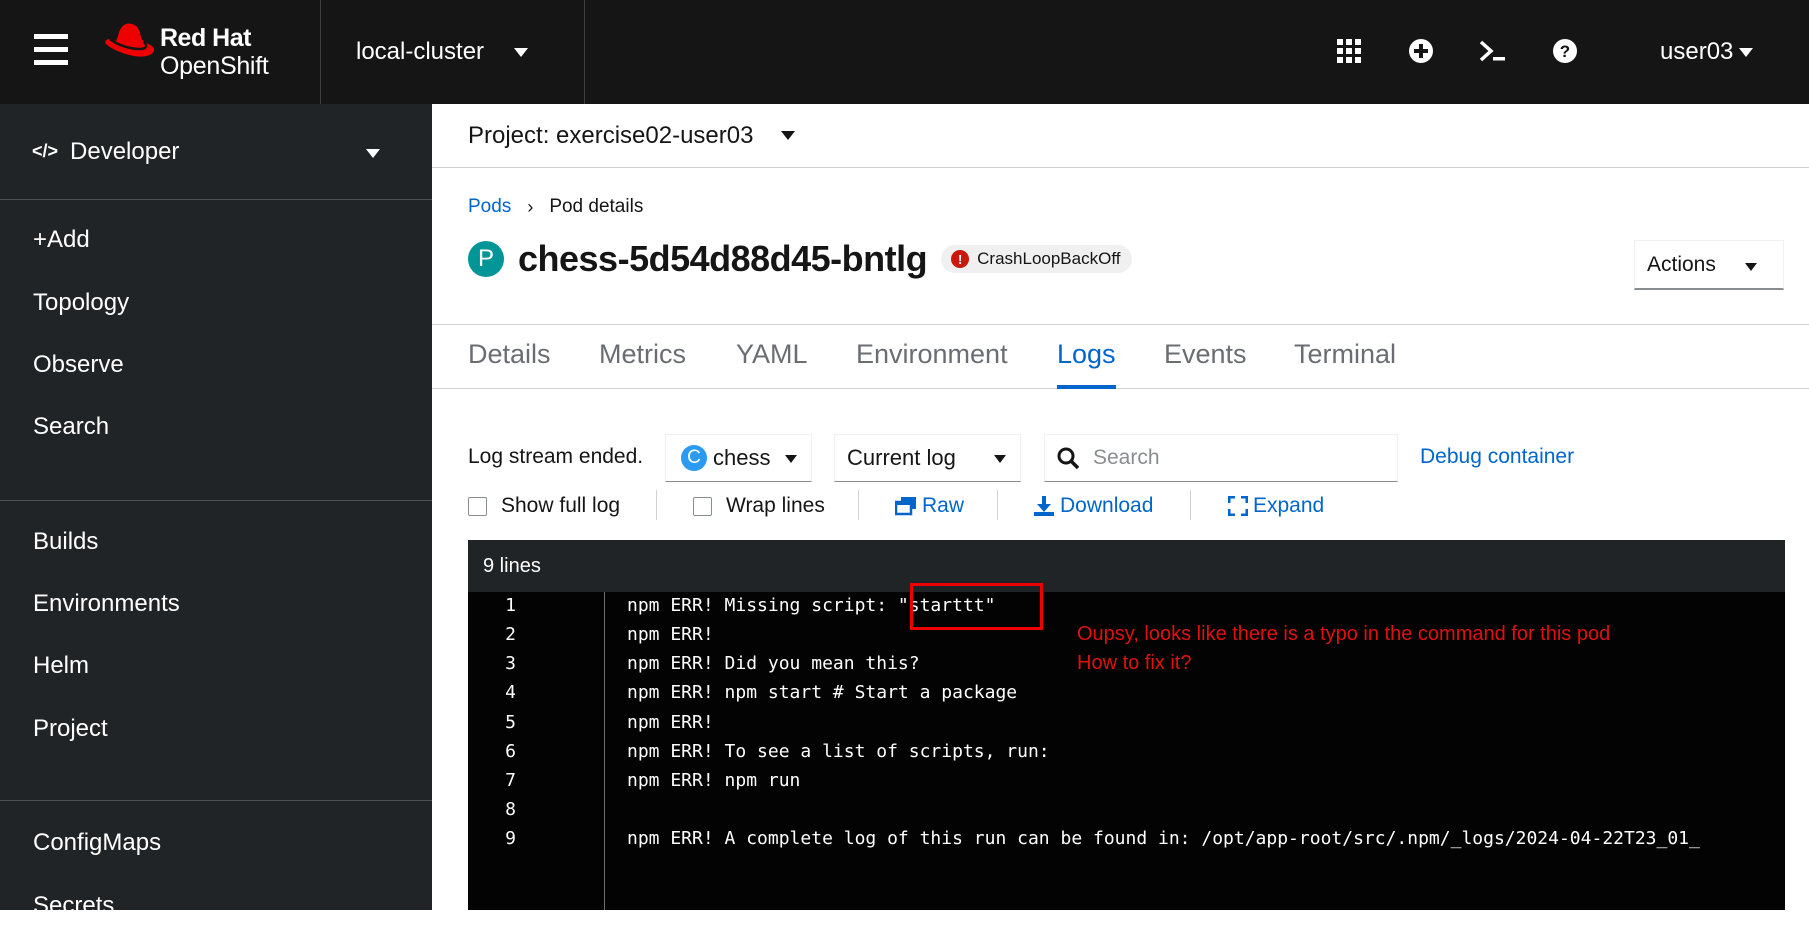  What do you see at coordinates (521, 52) in the screenshot?
I see `chevron-down-icon` at bounding box center [521, 52].